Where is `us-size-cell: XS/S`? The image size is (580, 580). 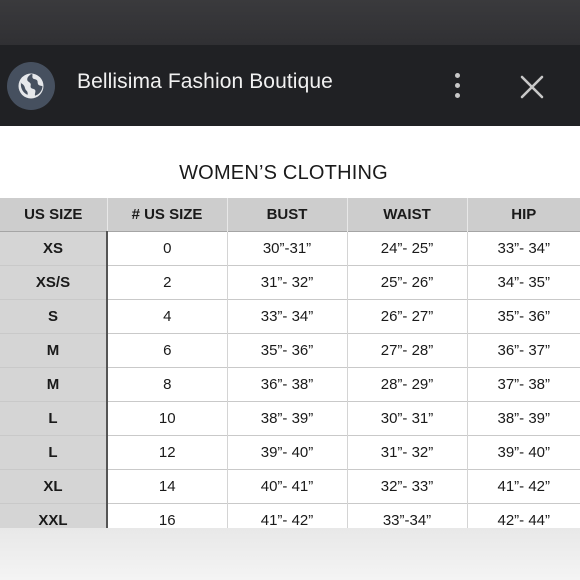
us-size-cell: XS/S is located at coordinates (54, 282).